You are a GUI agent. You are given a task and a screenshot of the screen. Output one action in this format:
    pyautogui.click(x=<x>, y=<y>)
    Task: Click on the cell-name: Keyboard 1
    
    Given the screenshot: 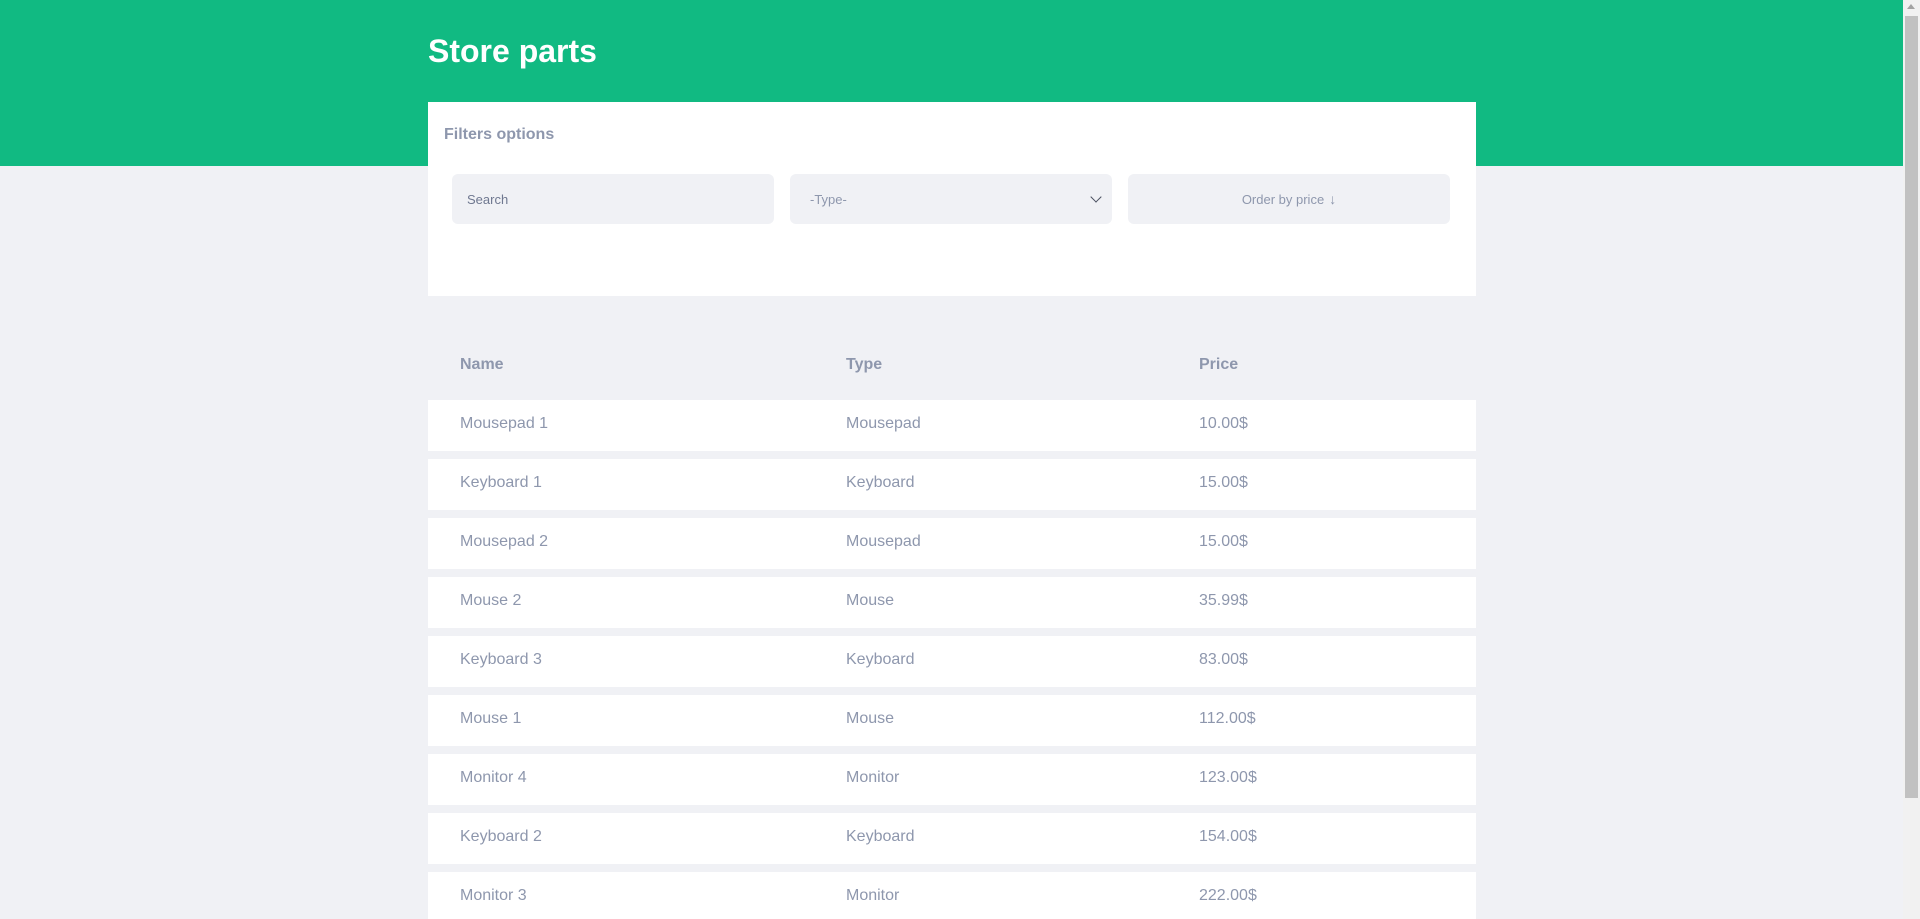 What is the action you would take?
    pyautogui.click(x=501, y=482)
    